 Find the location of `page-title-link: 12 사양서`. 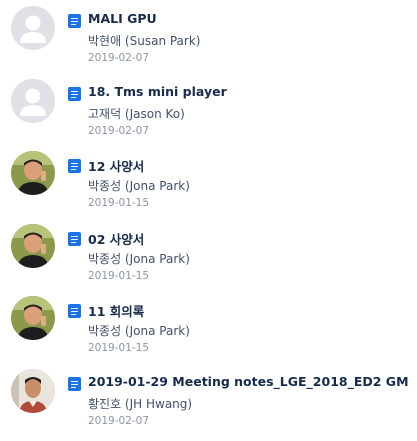

page-title-link: 12 사양서 is located at coordinates (250, 165).